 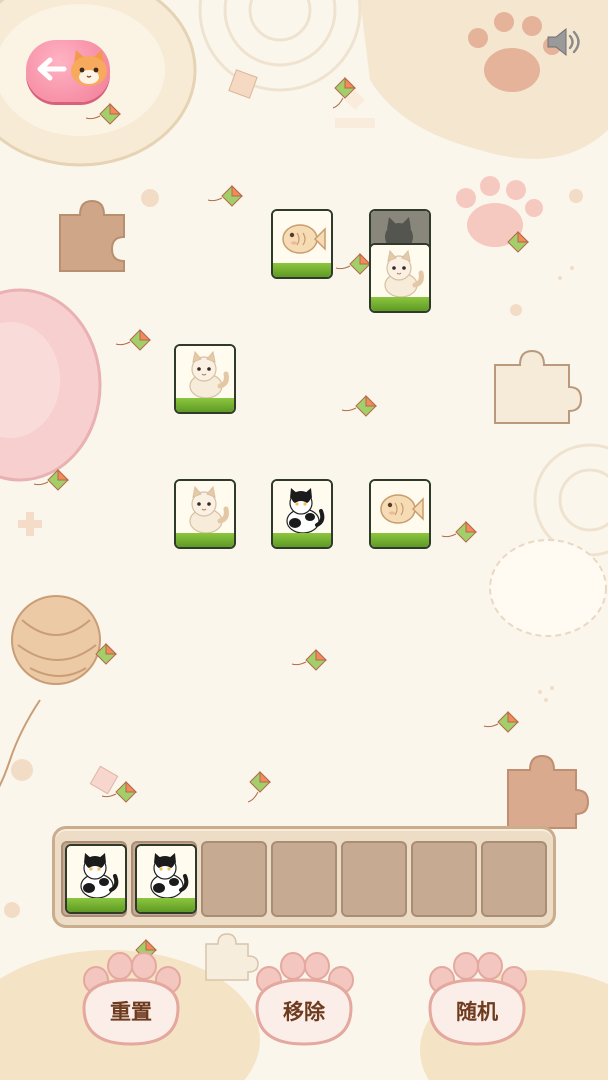 I want to click on tile-spotted-cat, so click(x=302, y=514).